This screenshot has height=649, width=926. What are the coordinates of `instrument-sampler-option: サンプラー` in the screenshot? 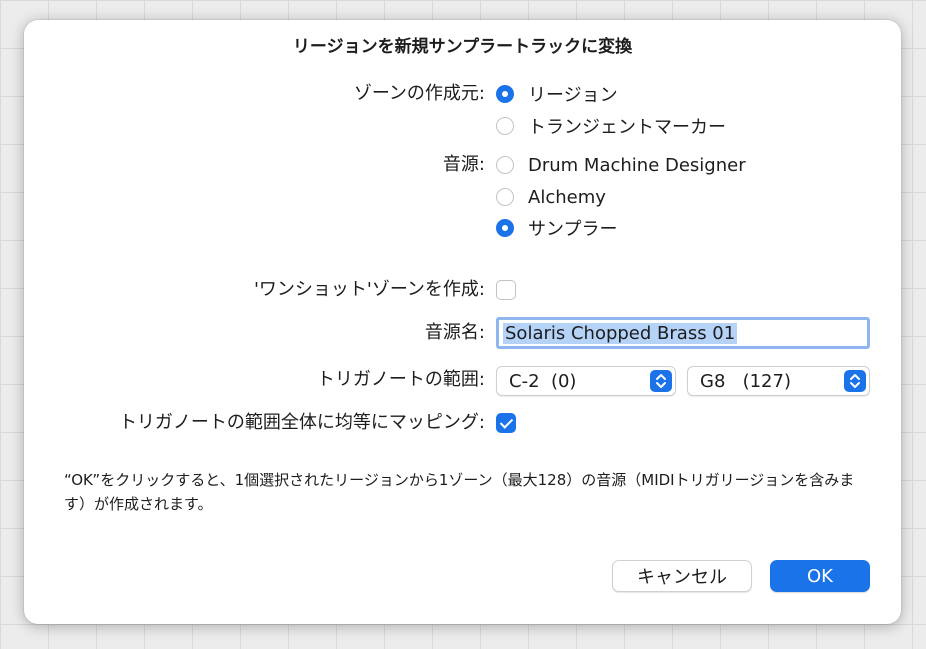 It's located at (557, 228).